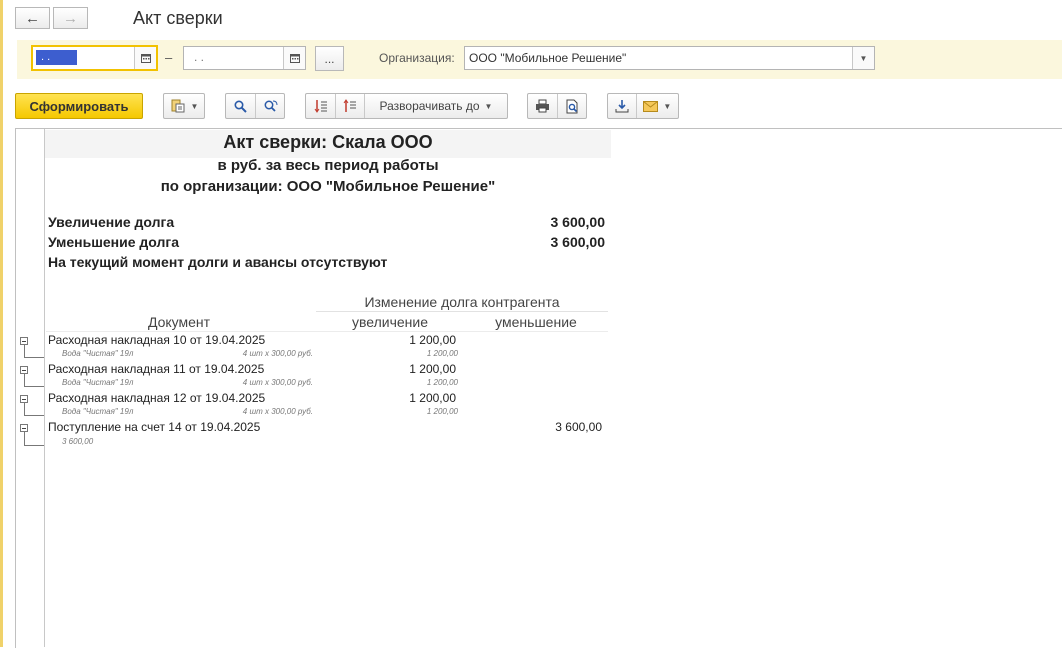 The image size is (1062, 648). Describe the element at coordinates (578, 242) in the screenshot. I see `summary-decrease-value: 3 600,00` at that location.